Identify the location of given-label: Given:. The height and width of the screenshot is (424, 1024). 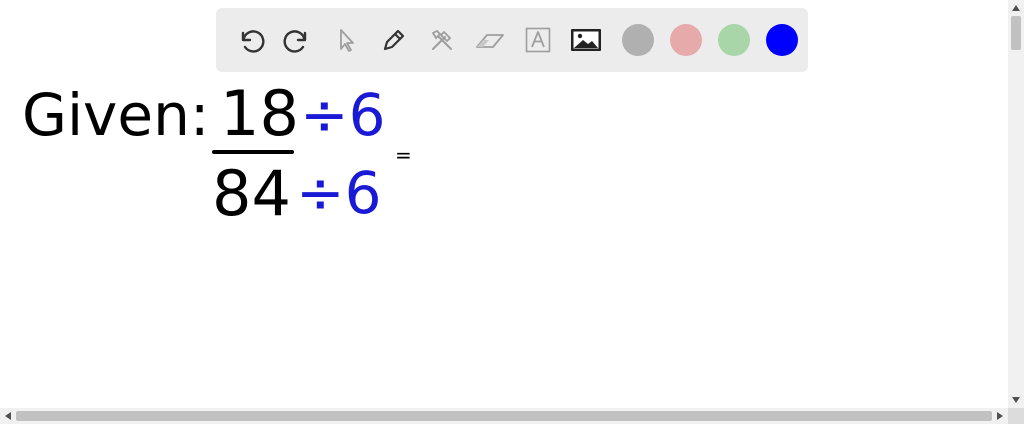
(115, 115).